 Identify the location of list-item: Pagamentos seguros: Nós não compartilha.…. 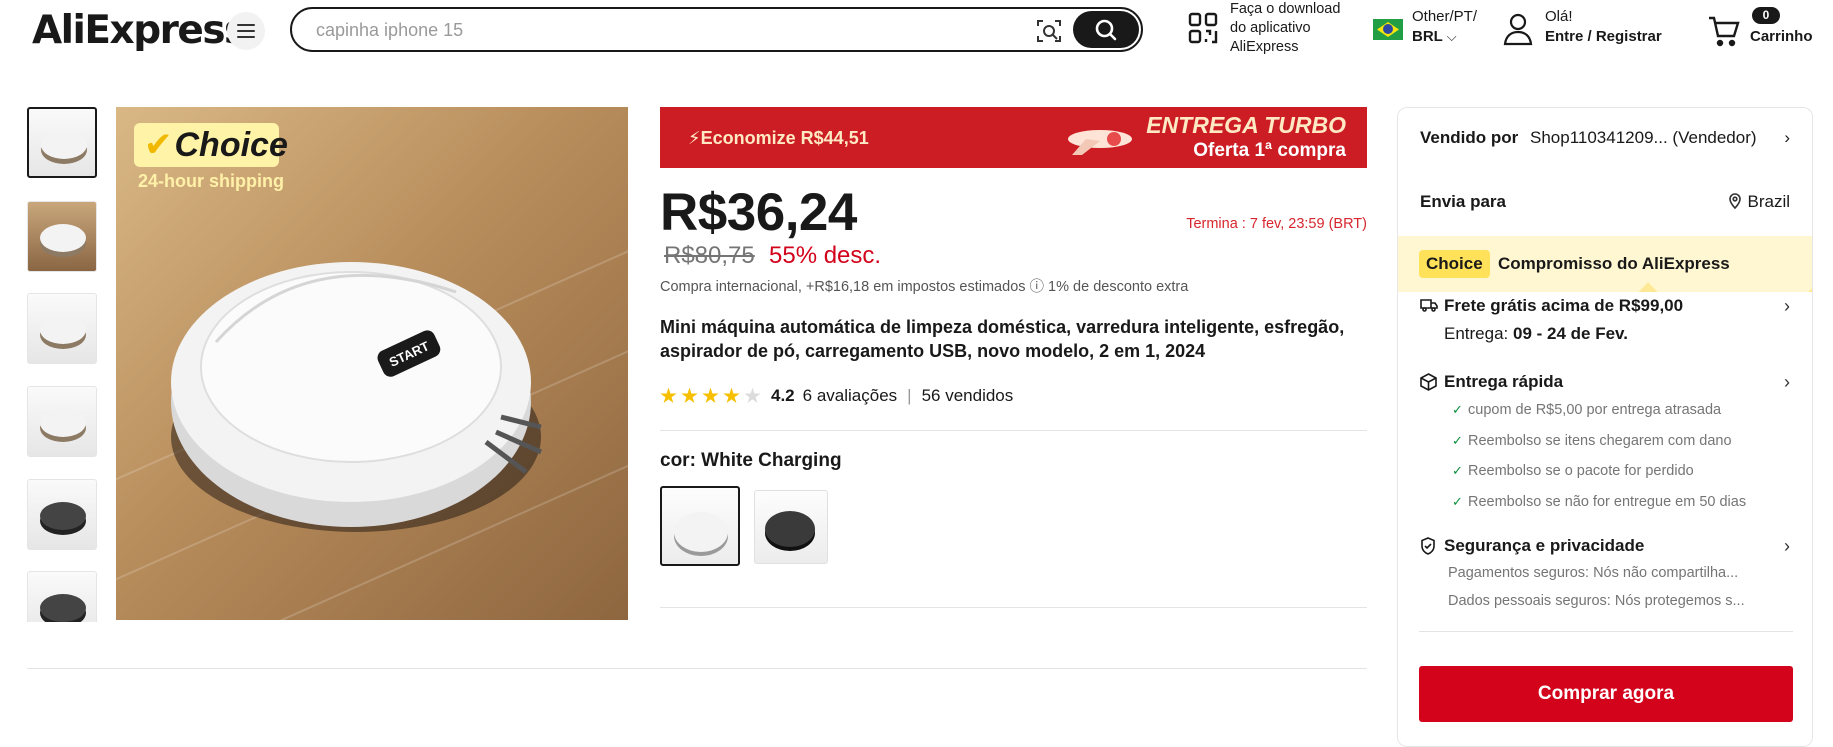
(1593, 573).